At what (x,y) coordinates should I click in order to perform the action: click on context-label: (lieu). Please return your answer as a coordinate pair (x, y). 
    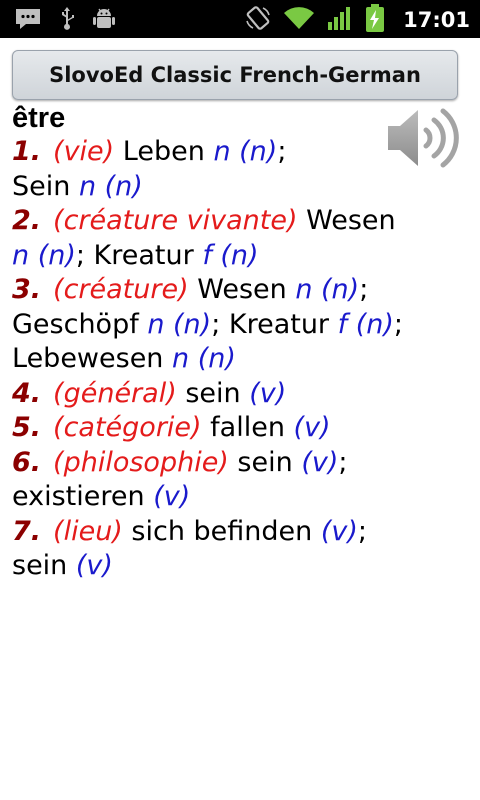
    Looking at the image, I should click on (88, 531).